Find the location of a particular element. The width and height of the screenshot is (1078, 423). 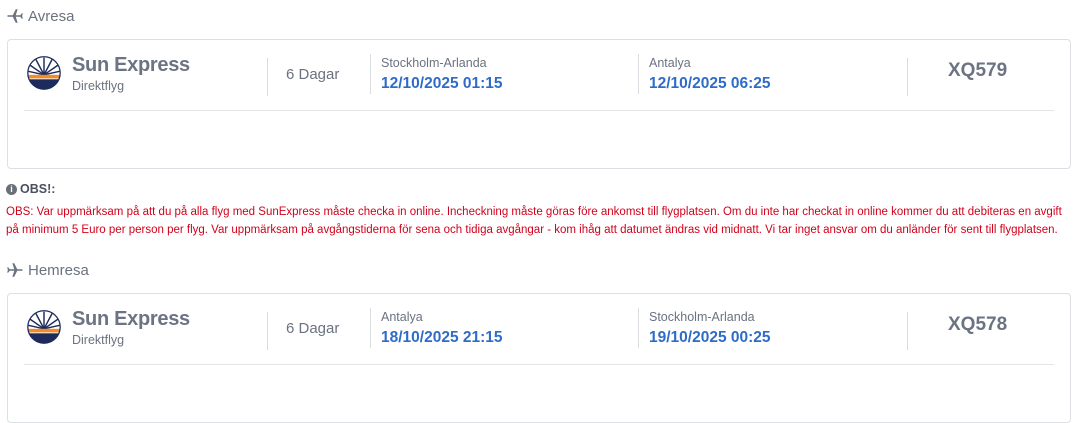

return-section-label: Hemresa is located at coordinates (58, 270).